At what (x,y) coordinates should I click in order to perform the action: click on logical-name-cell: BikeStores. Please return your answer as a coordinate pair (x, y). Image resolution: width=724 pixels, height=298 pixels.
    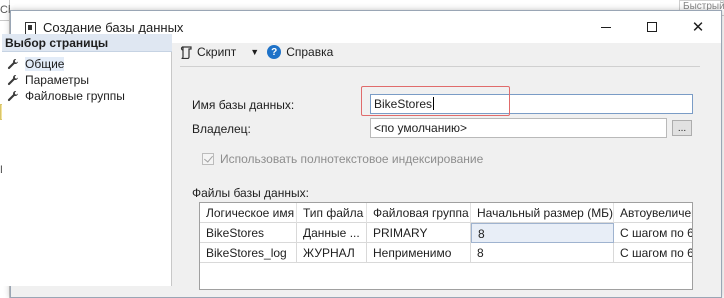
    Looking at the image, I should click on (248, 233).